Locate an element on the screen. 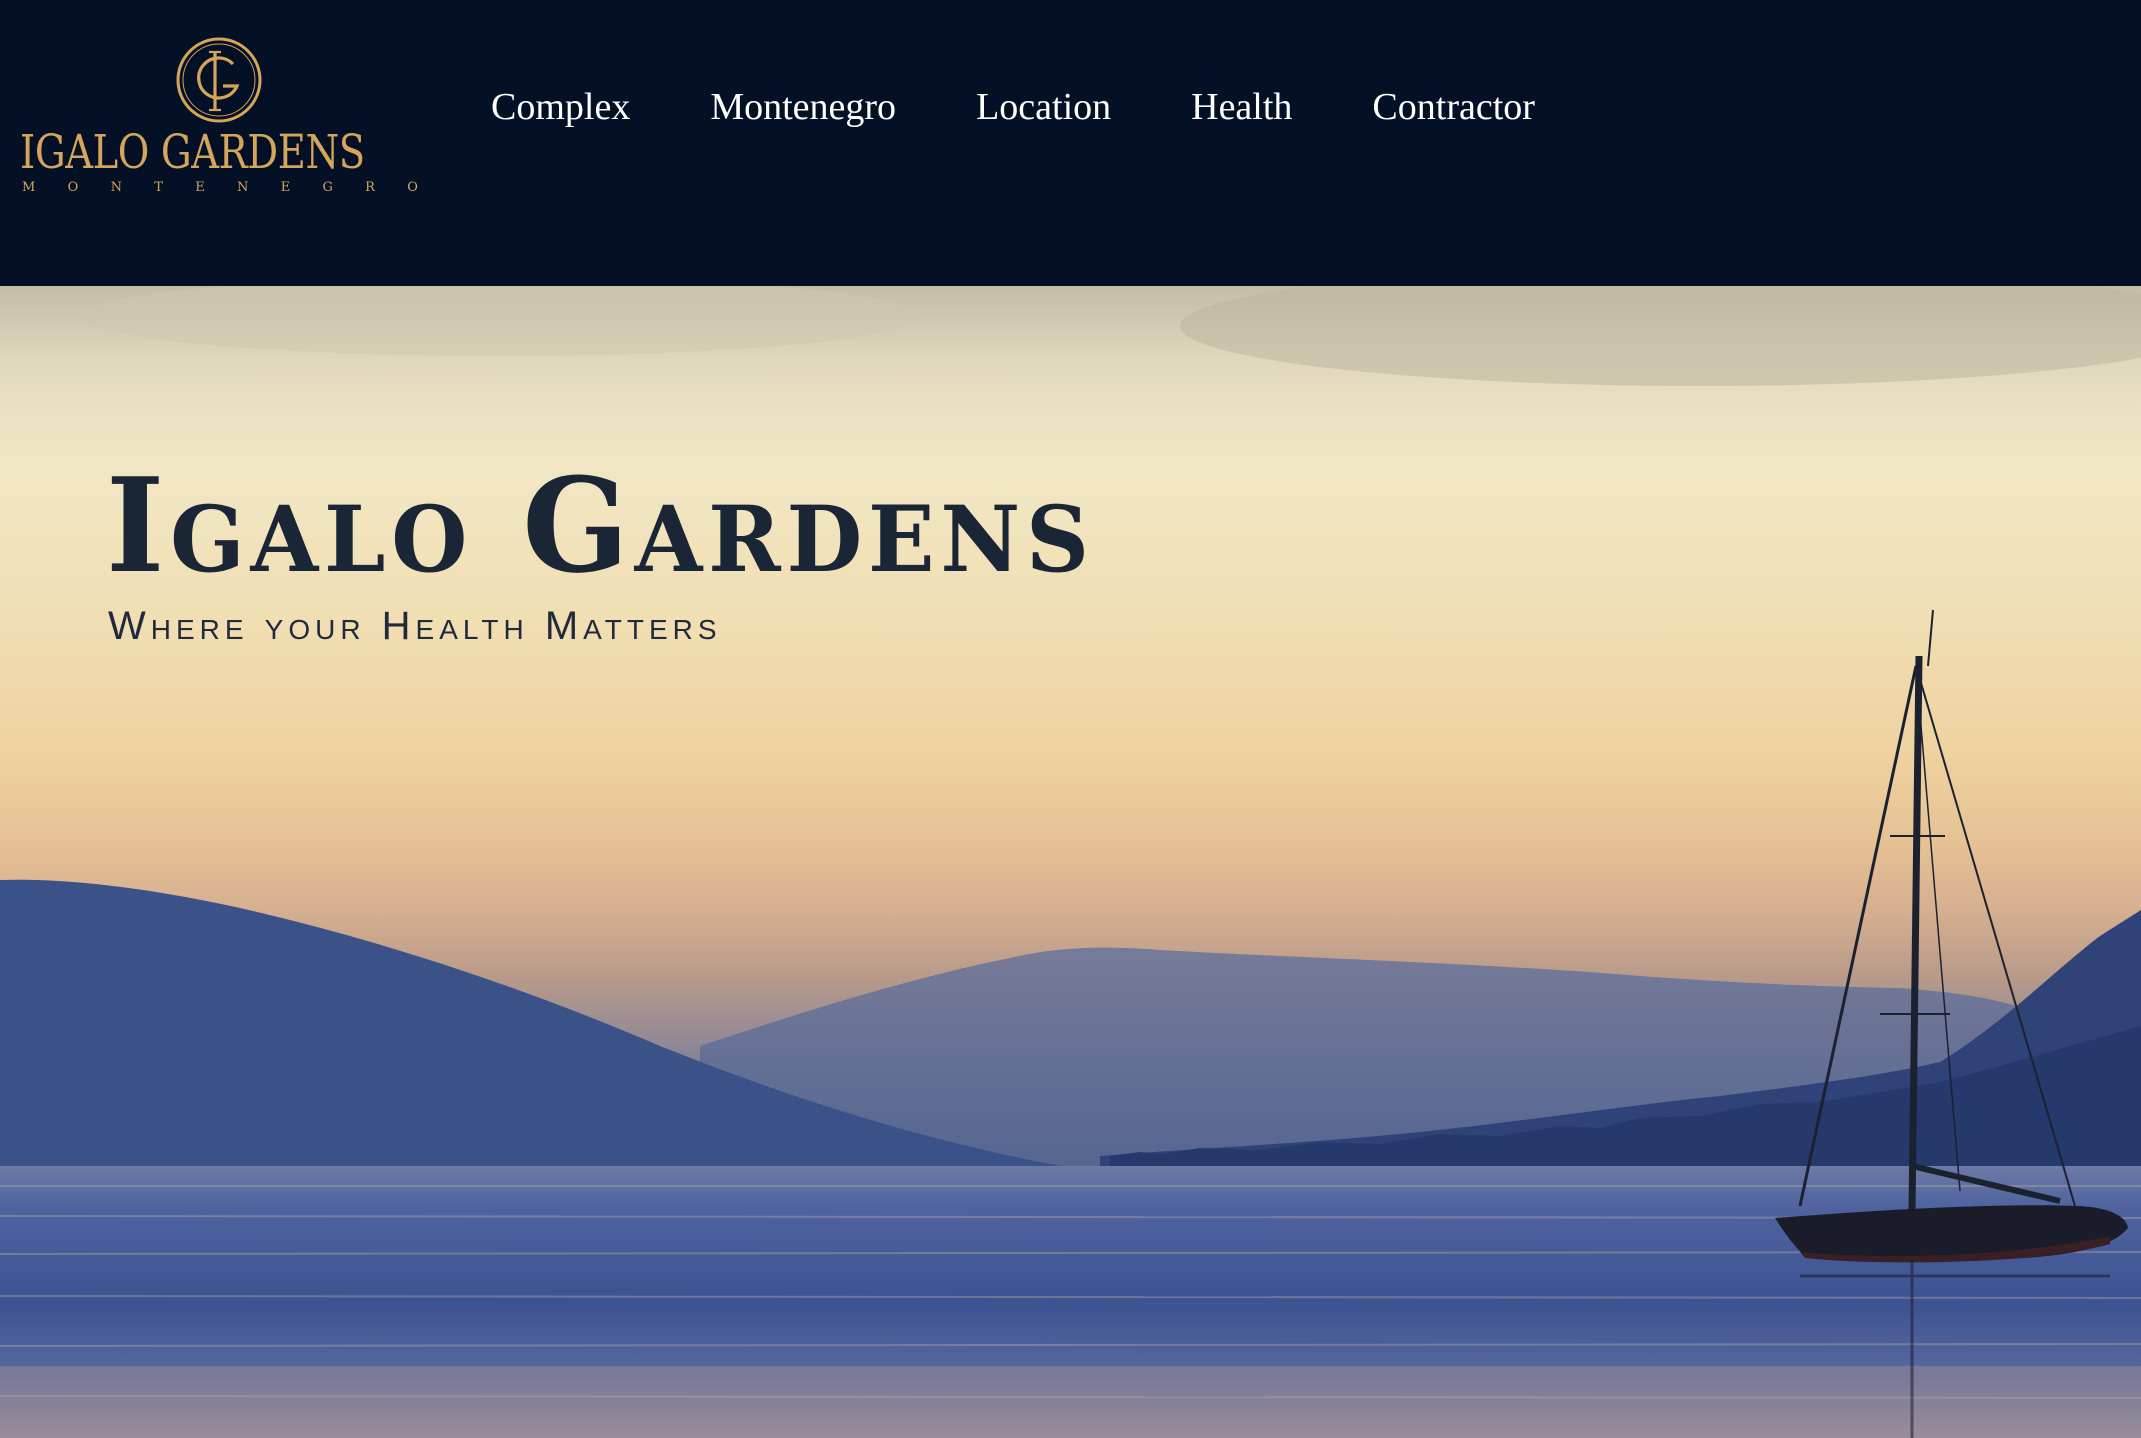 The width and height of the screenshot is (2141, 1438). nav-item-health: Health is located at coordinates (1241, 107).